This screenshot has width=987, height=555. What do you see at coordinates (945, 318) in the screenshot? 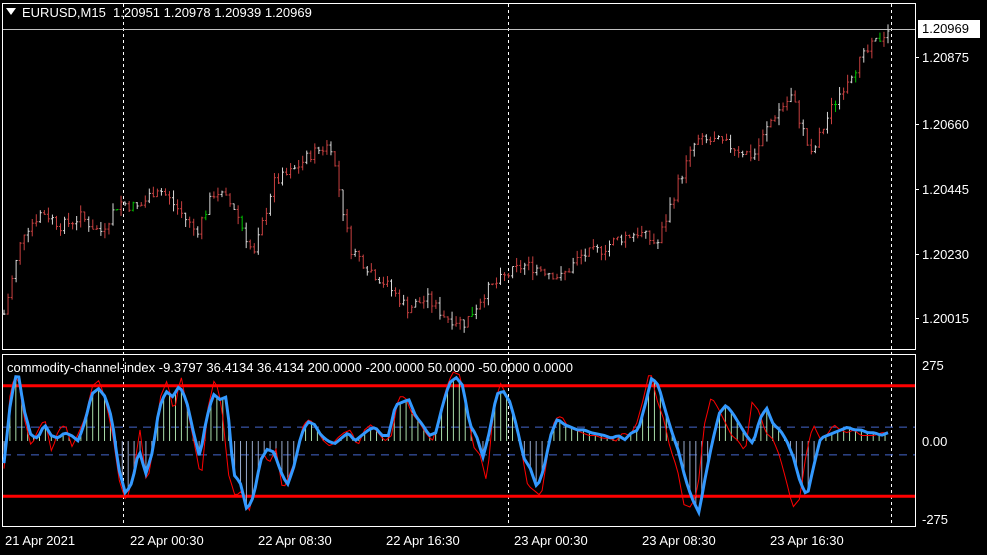
I see `price-tick-label: 1.20015` at bounding box center [945, 318].